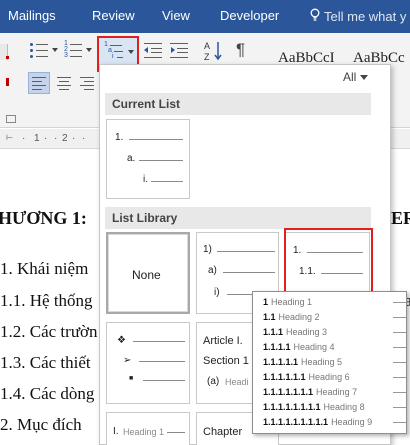 This screenshot has height=445, width=410. I want to click on tab-review: Review, so click(113, 15).